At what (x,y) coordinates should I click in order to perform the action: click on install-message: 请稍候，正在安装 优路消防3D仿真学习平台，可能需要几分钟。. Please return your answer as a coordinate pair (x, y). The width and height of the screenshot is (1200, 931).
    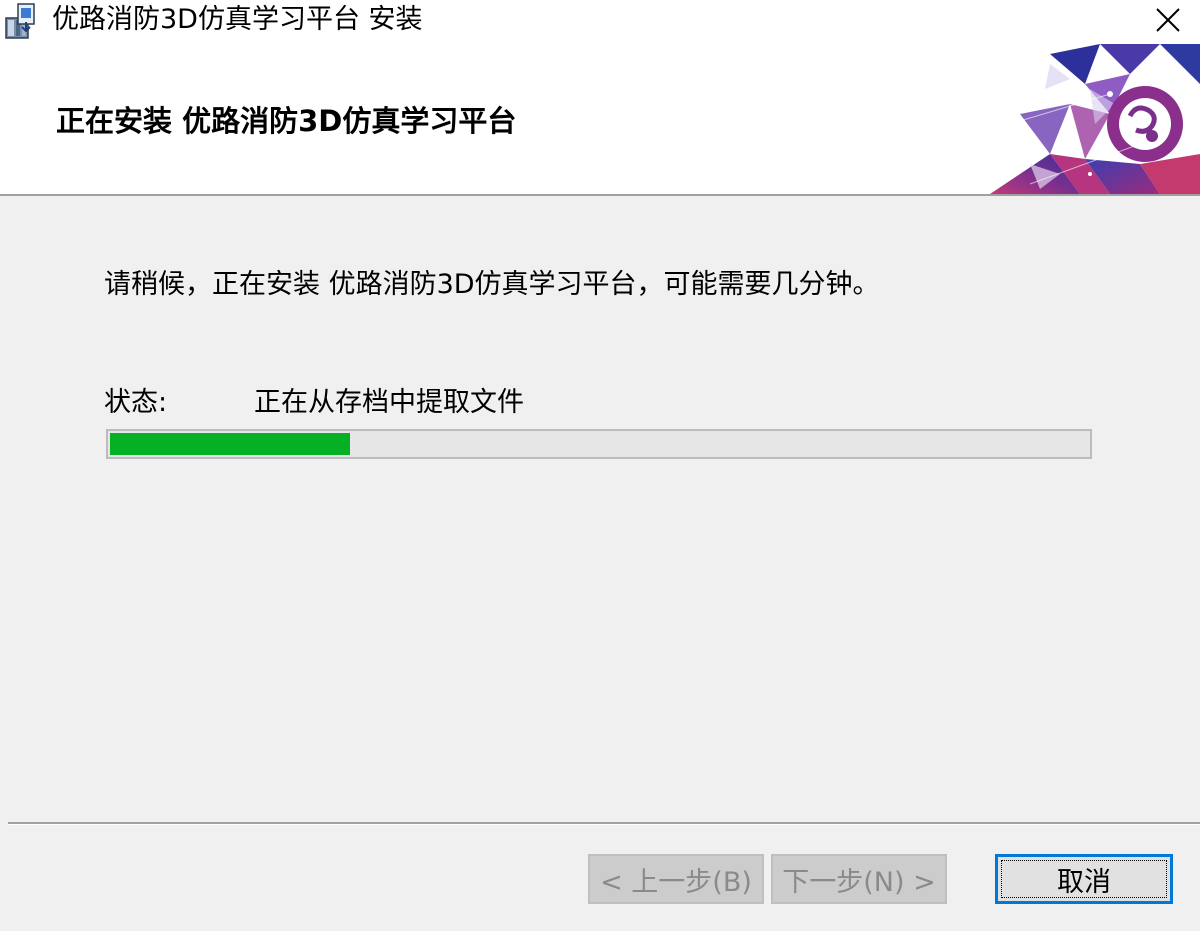
    Looking at the image, I should click on (492, 284).